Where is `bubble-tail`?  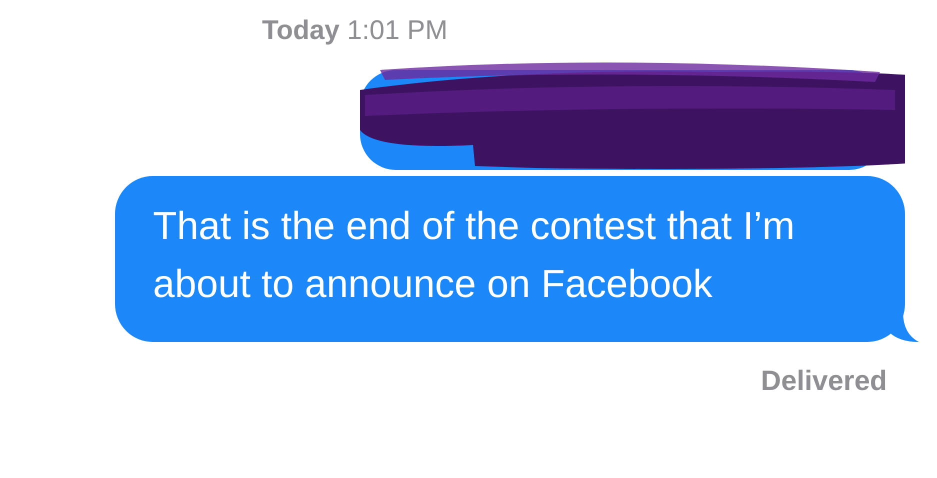 bubble-tail is located at coordinates (904, 327).